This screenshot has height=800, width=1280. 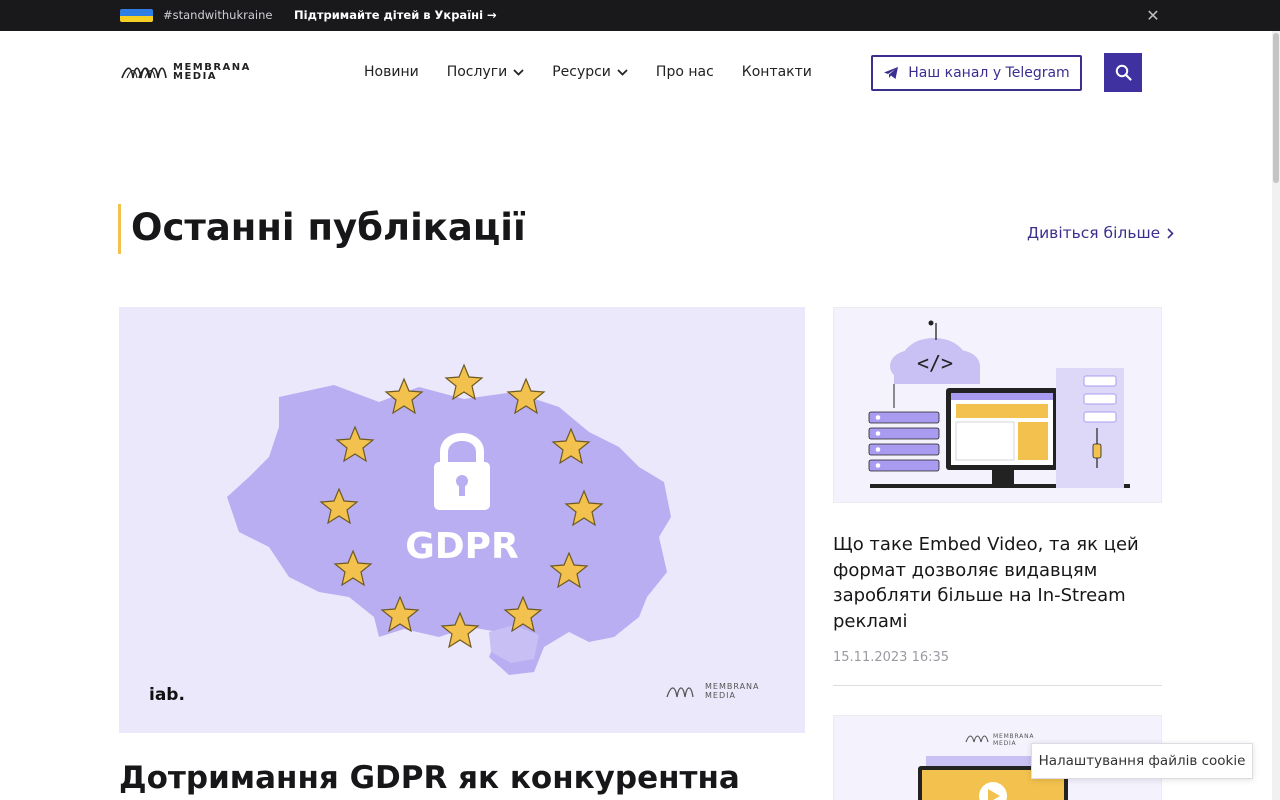 What do you see at coordinates (195, 76) in the screenshot?
I see `logo-line-2: MEDIA` at bounding box center [195, 76].